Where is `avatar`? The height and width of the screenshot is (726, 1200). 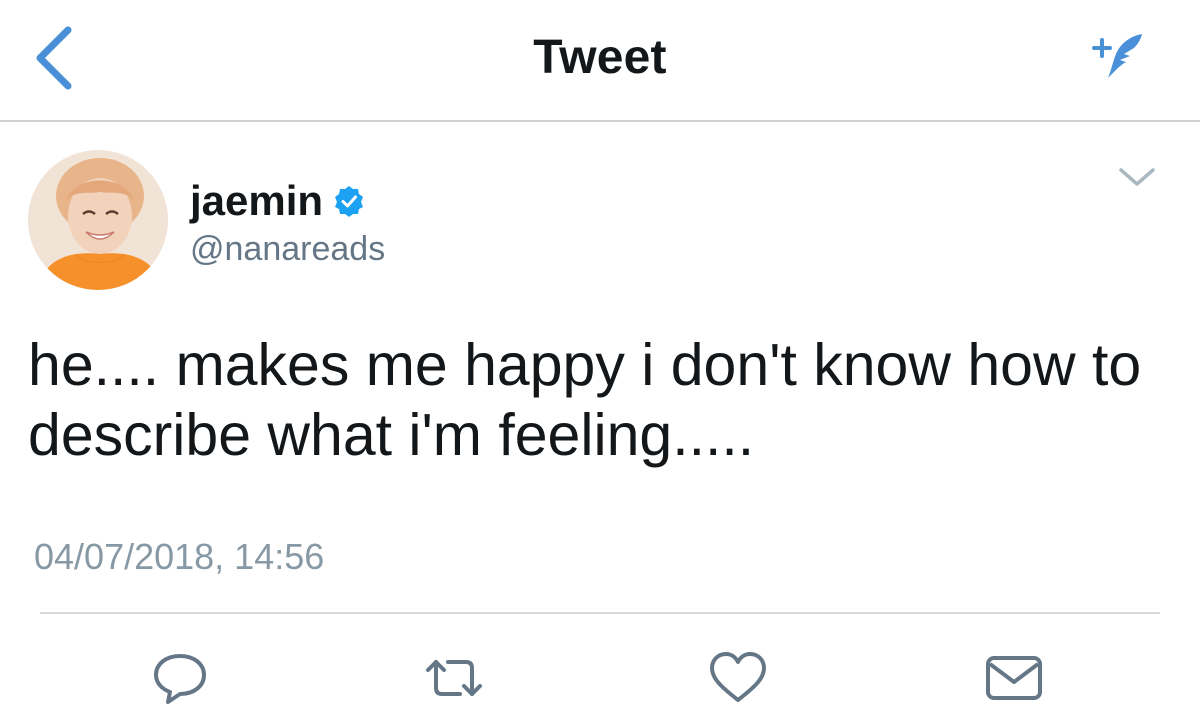 avatar is located at coordinates (98, 220).